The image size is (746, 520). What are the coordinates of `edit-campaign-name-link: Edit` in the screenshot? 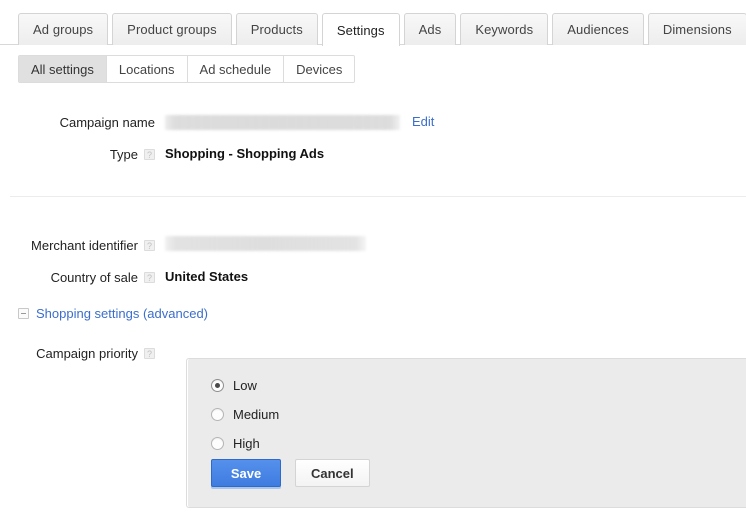 It's located at (423, 122).